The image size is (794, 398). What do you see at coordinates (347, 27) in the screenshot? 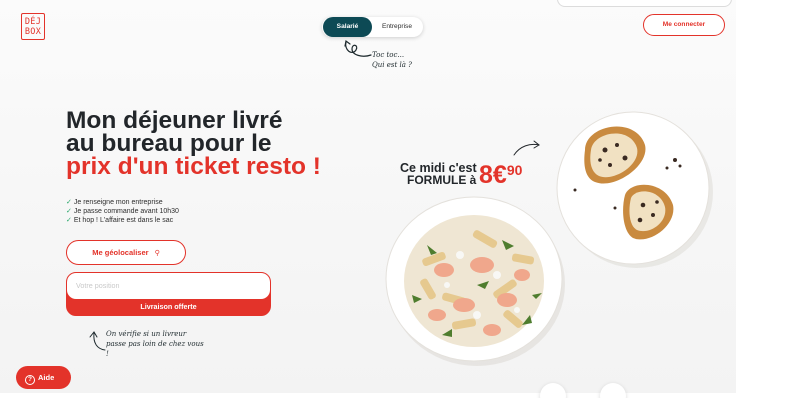
I see `toggle-salarie: Salarié` at bounding box center [347, 27].